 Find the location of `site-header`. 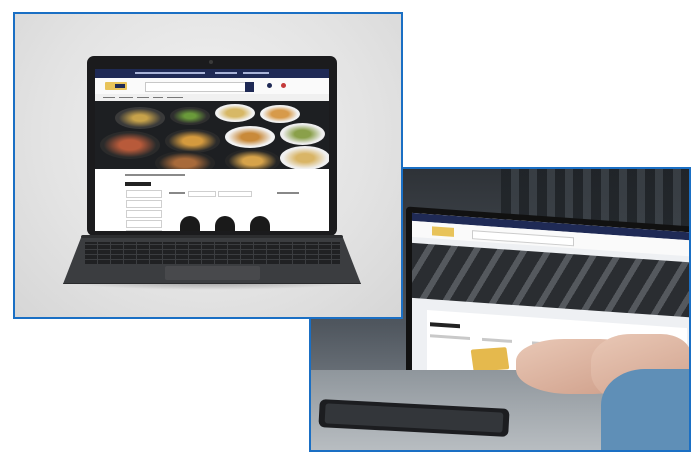

site-header is located at coordinates (212, 86).